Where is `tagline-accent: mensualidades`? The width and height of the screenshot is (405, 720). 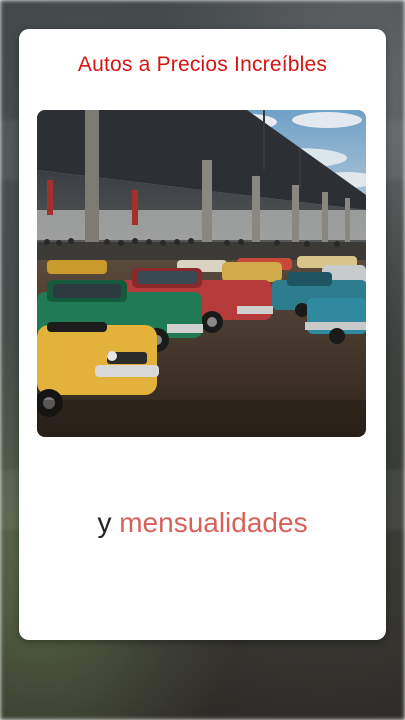 tagline-accent: mensualidades is located at coordinates (213, 522).